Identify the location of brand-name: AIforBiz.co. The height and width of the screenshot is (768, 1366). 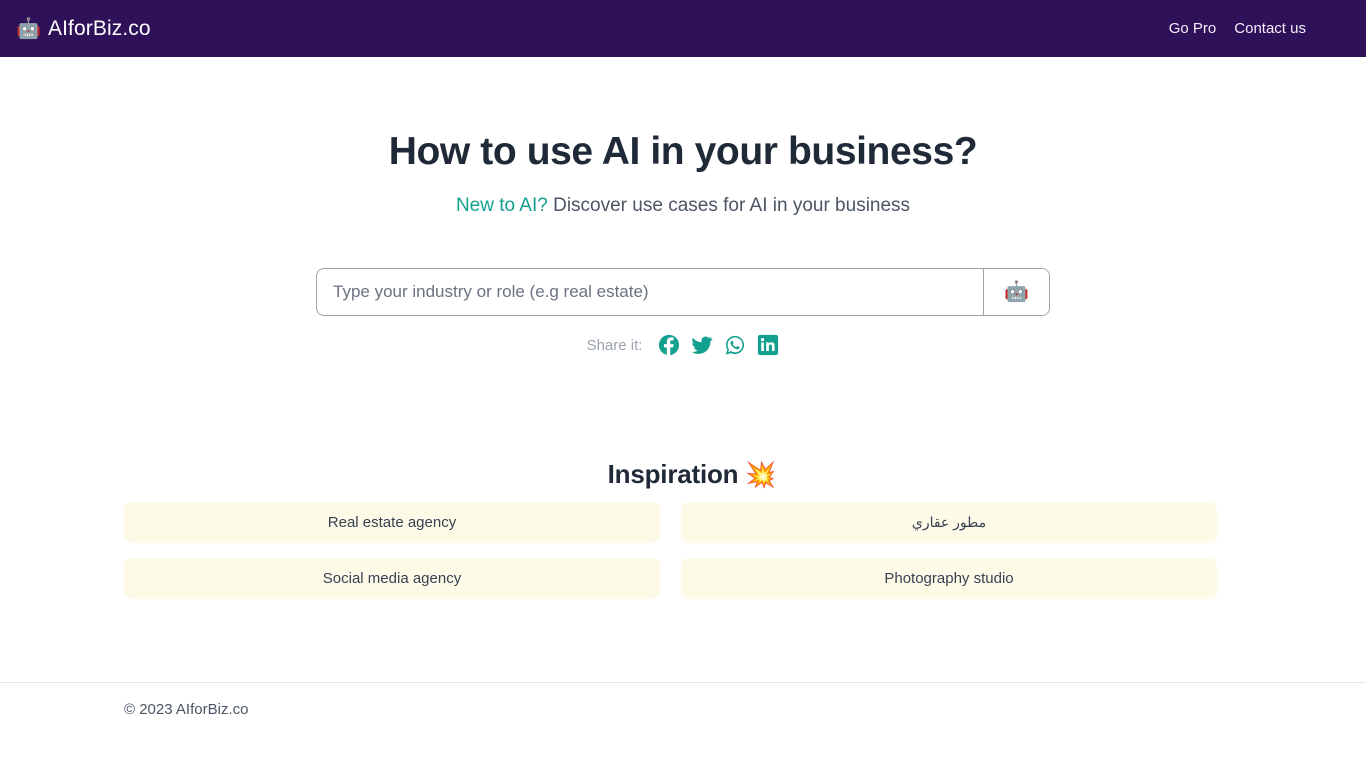
(99, 28).